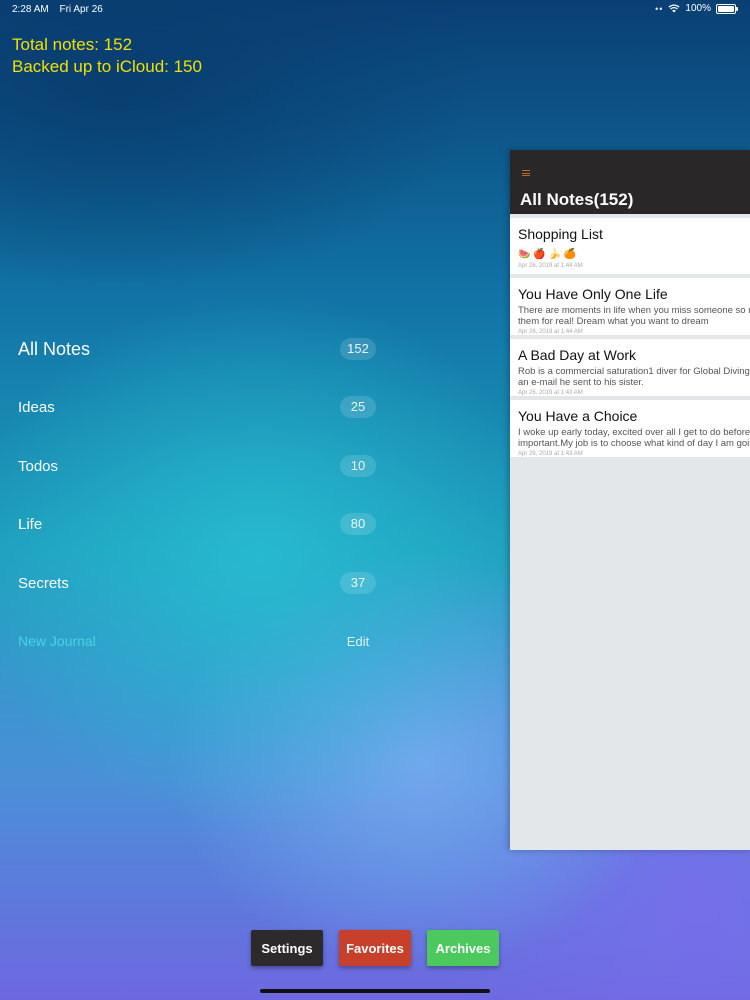 The height and width of the screenshot is (1000, 750). Describe the element at coordinates (375, 10) in the screenshot. I see `status-bar: 2:28 AM Fri Apr 26 •• 100%` at that location.